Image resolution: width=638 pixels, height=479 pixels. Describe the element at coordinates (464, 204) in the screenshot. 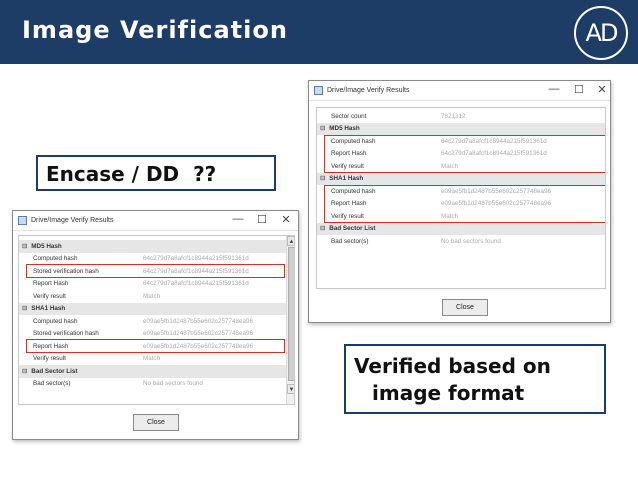

I see `highlight-sha1-hashes` at that location.